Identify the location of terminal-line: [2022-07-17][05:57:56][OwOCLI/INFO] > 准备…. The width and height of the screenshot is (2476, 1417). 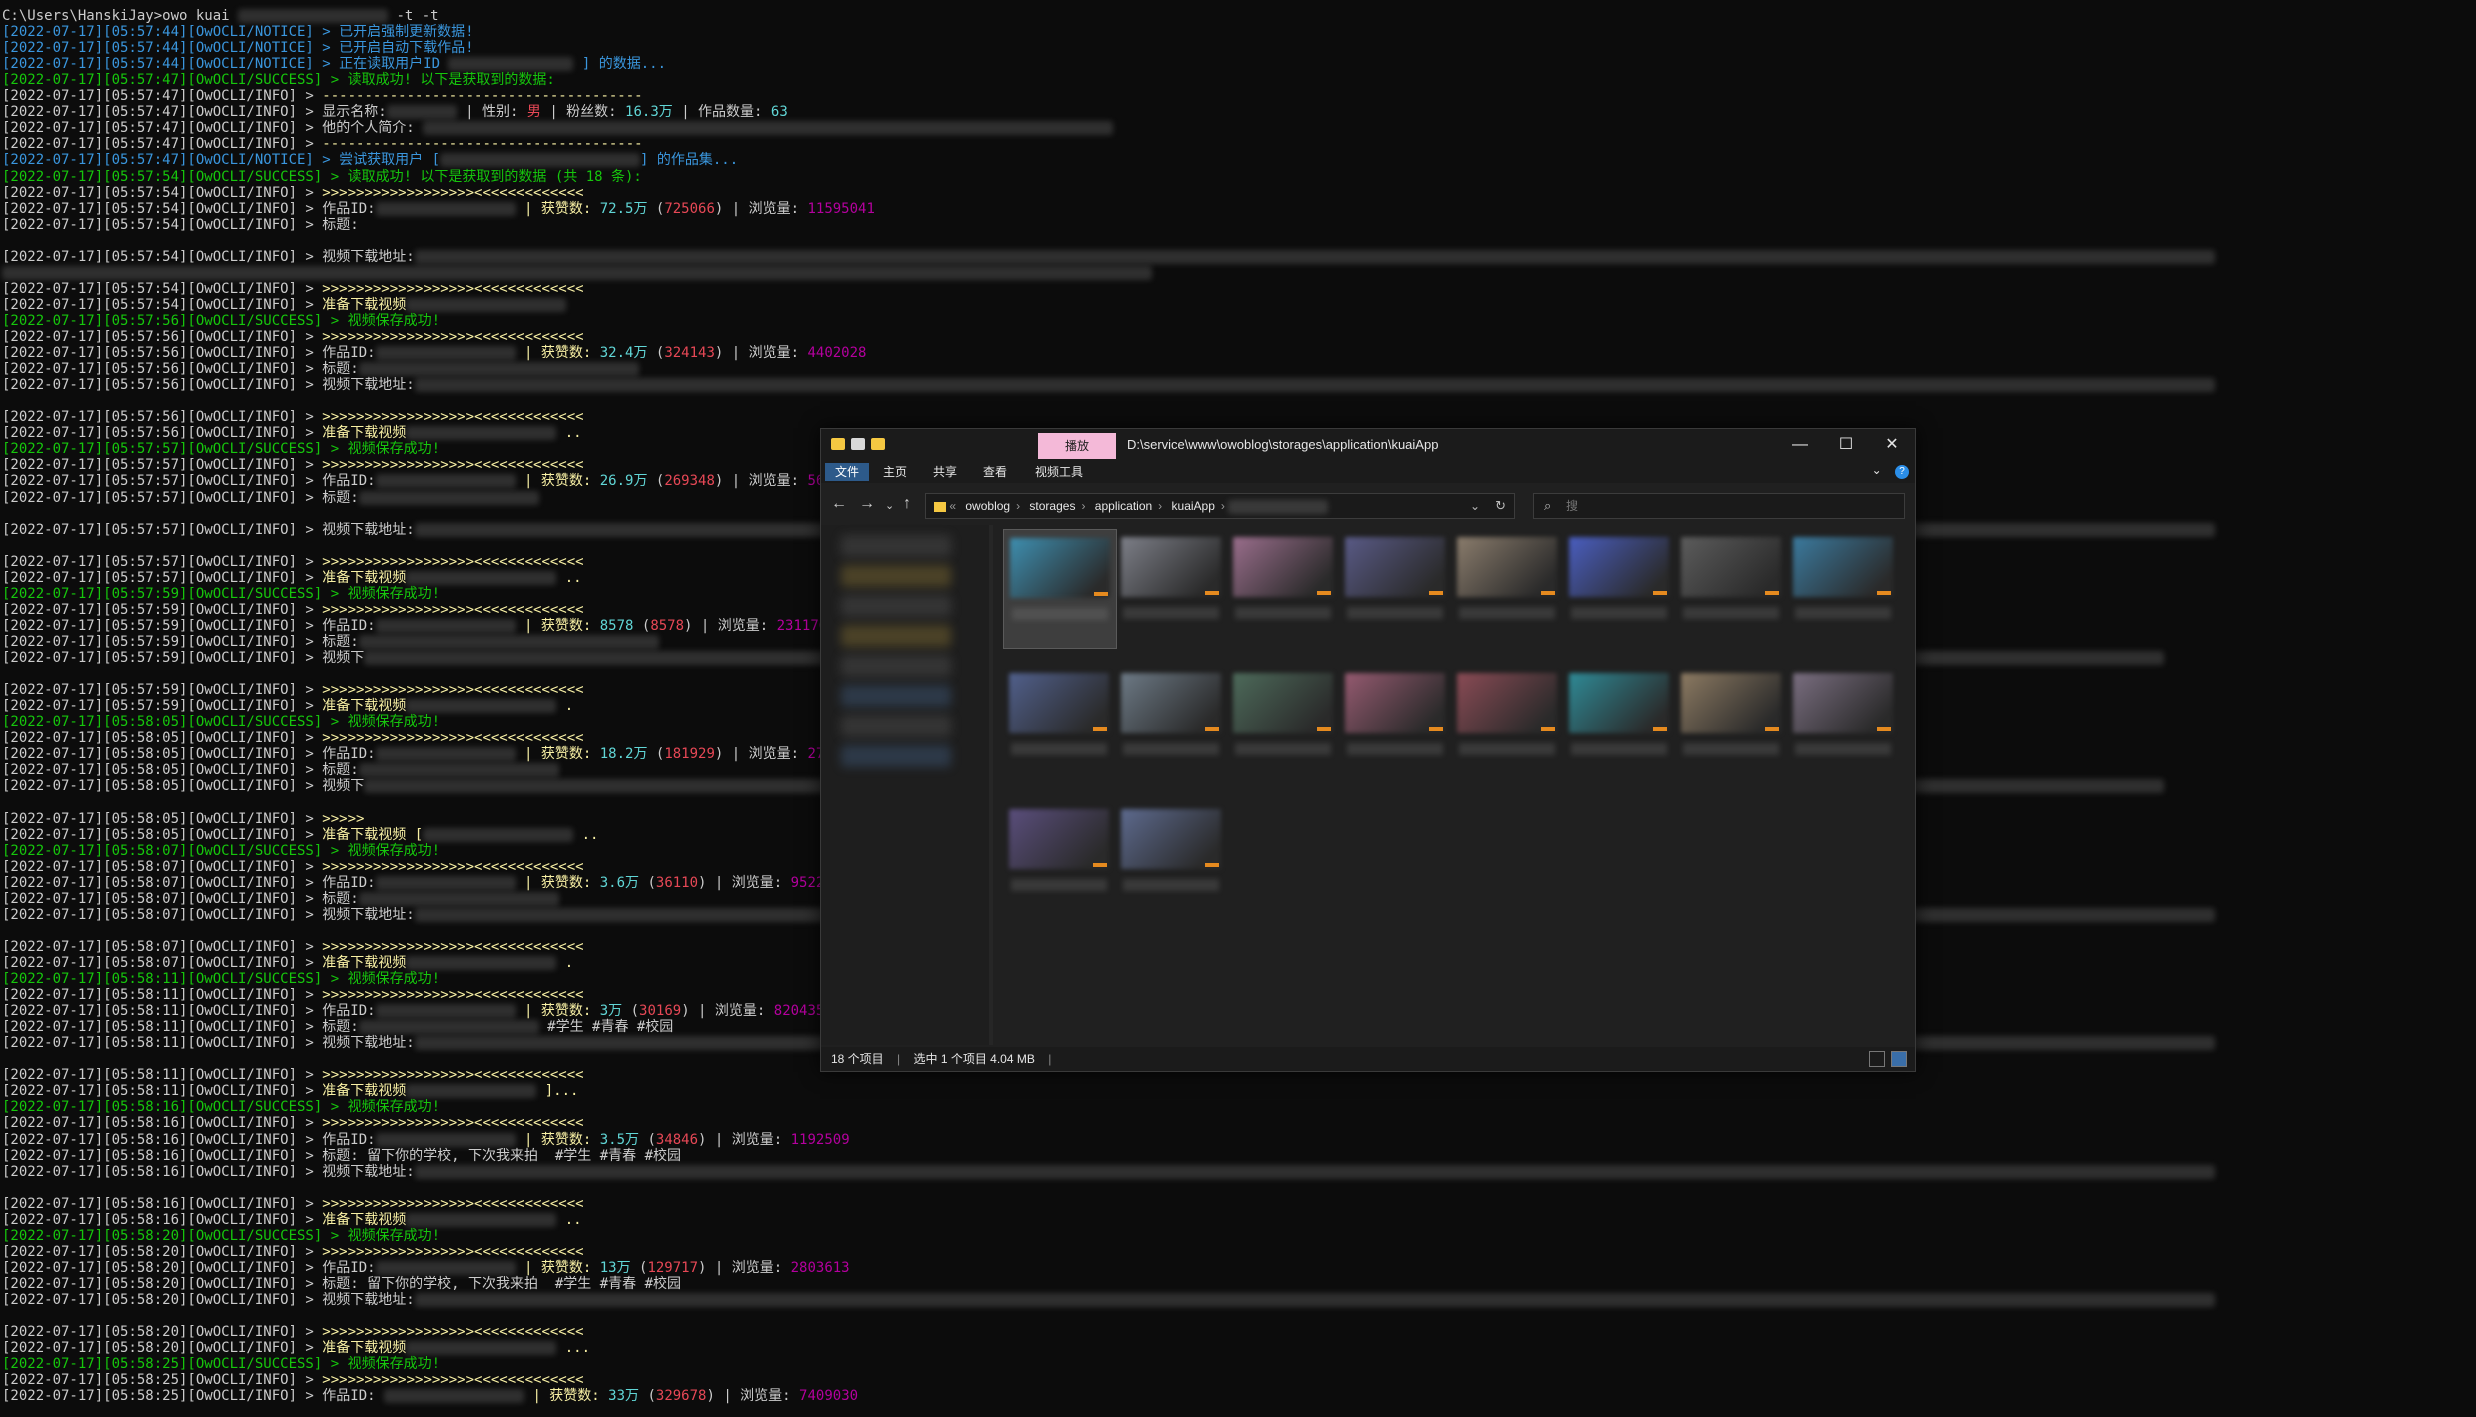
(292, 433).